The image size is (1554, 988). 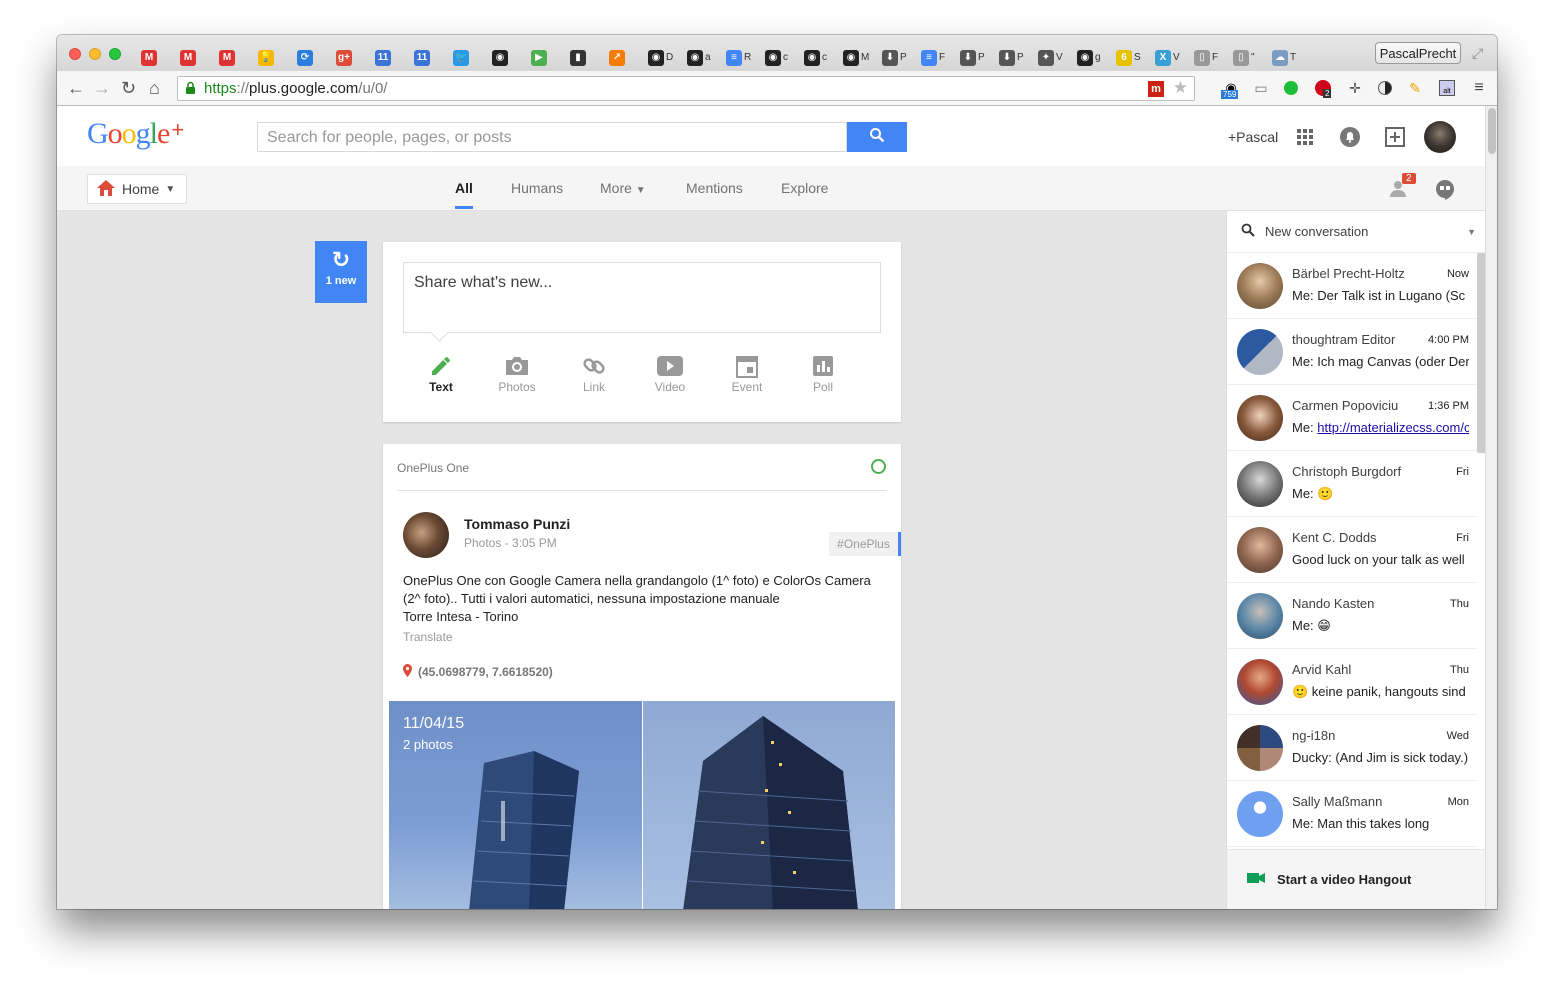 What do you see at coordinates (737, 57) in the screenshot?
I see `browser-tab: ≡ R` at bounding box center [737, 57].